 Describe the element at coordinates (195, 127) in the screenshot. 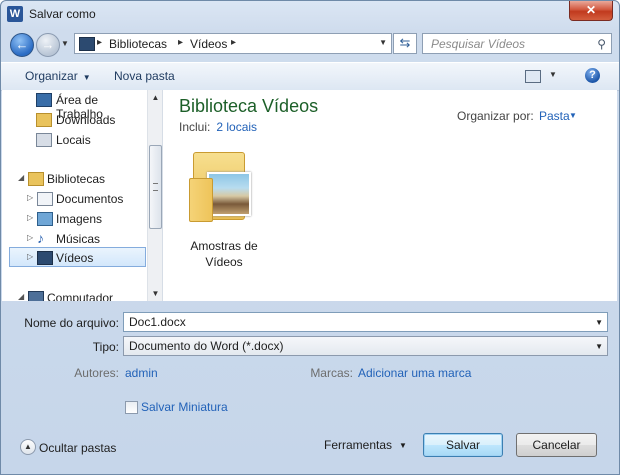

I see `includes-label: Inclui:` at that location.